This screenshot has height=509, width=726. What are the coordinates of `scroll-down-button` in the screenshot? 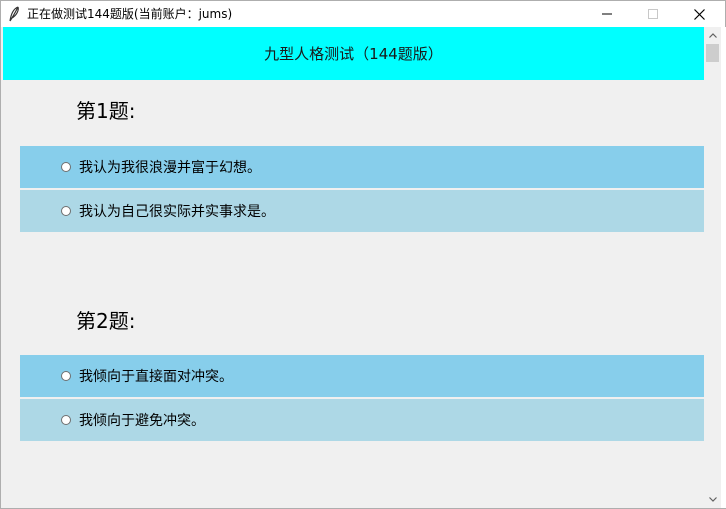 It's located at (712, 499).